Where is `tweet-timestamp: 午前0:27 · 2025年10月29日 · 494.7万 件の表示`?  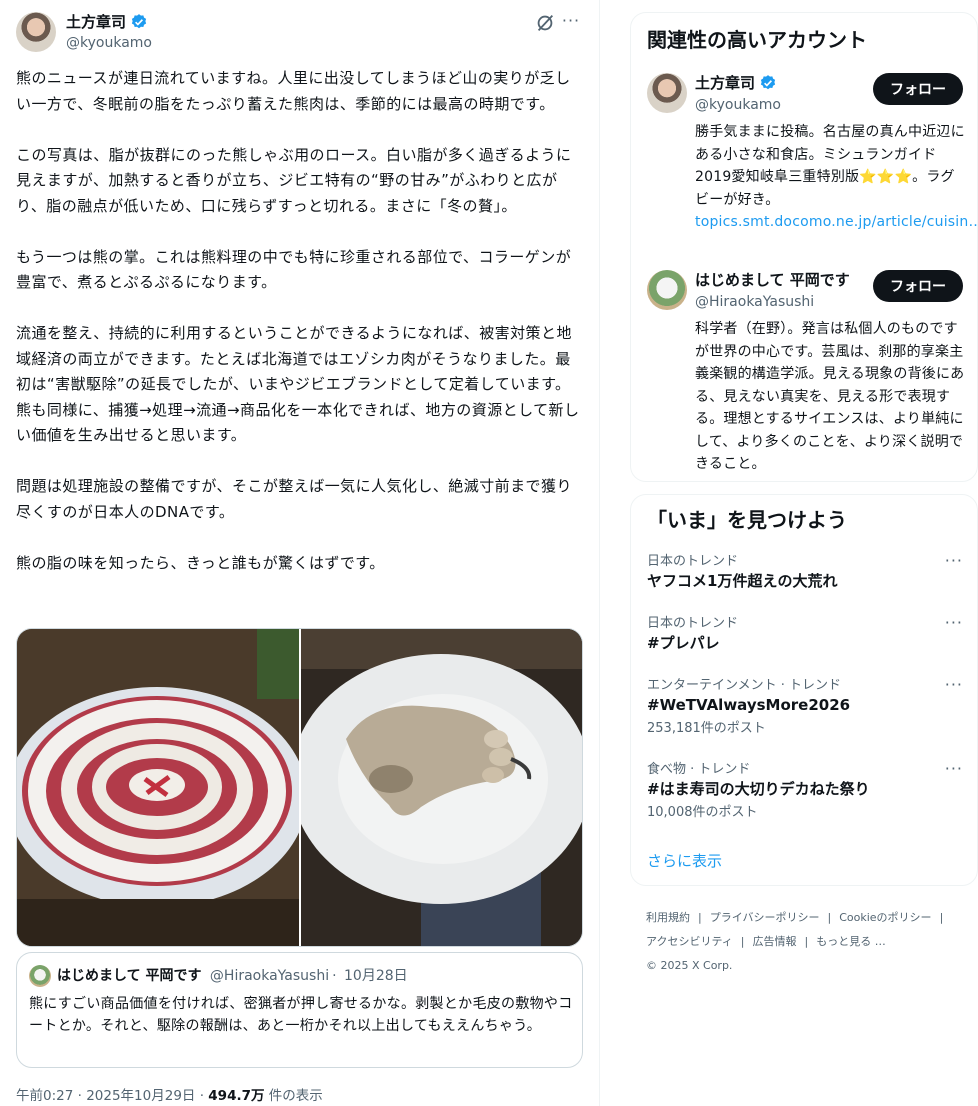
tweet-timestamp: 午前0:27 · 2025年10月29日 · 494.7万 件の表示 is located at coordinates (169, 1096).